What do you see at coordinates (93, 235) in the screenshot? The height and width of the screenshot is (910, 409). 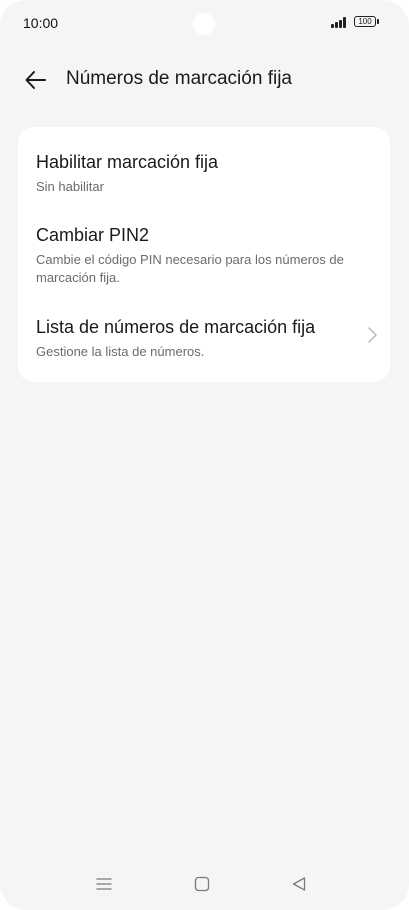 I see `item-title: Cambiar PIN2` at bounding box center [93, 235].